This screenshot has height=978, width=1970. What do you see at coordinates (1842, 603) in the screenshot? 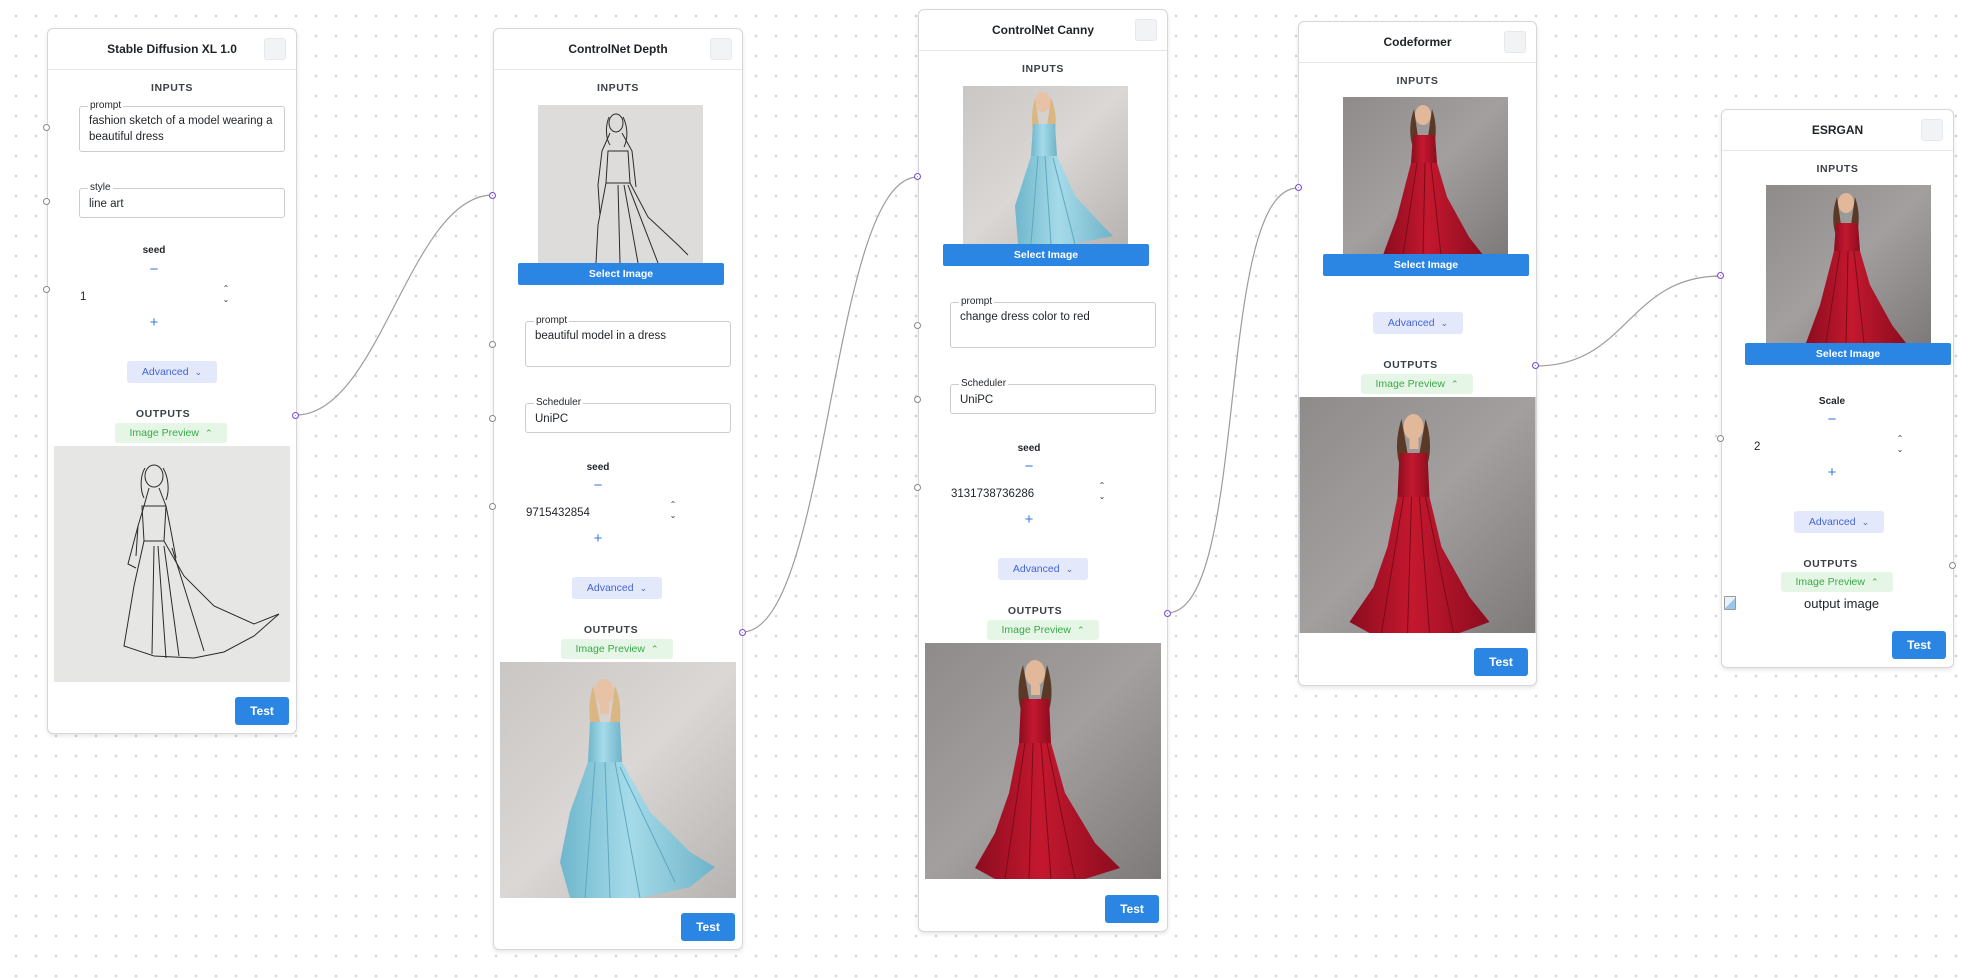
I see `output-image-alt: output image` at bounding box center [1842, 603].